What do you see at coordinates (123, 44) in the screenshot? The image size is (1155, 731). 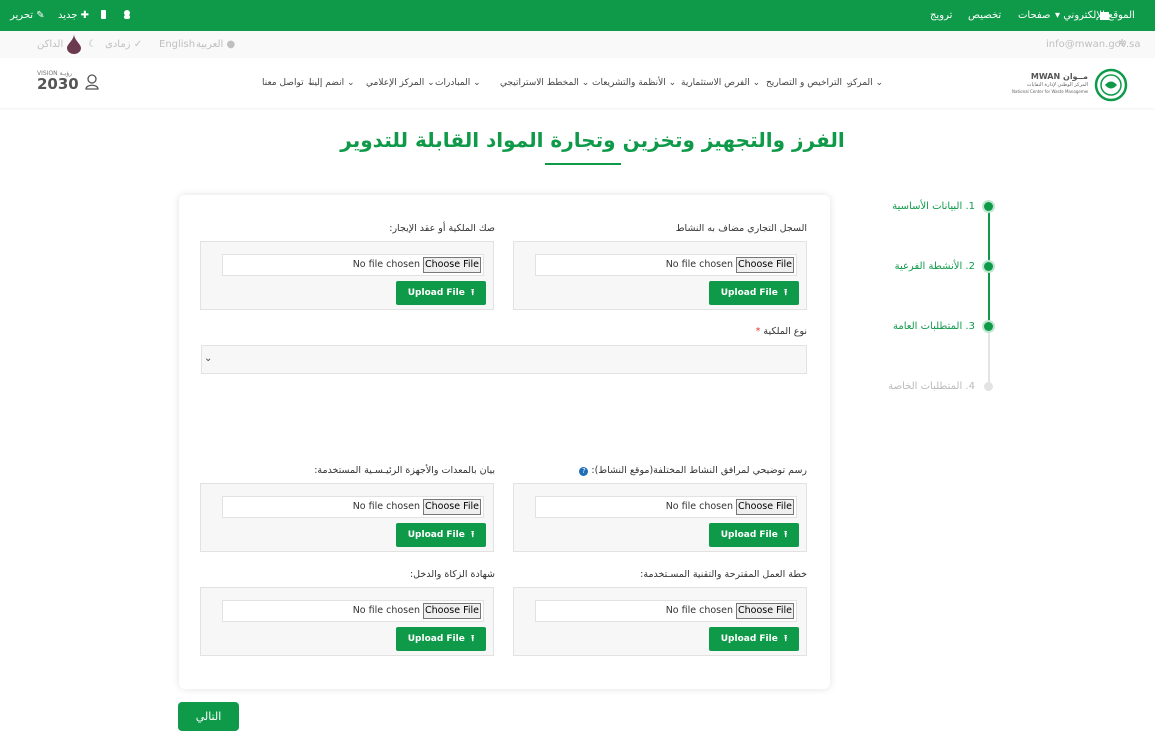 I see `emerald-theme-toggle: زمادى ✓` at bounding box center [123, 44].